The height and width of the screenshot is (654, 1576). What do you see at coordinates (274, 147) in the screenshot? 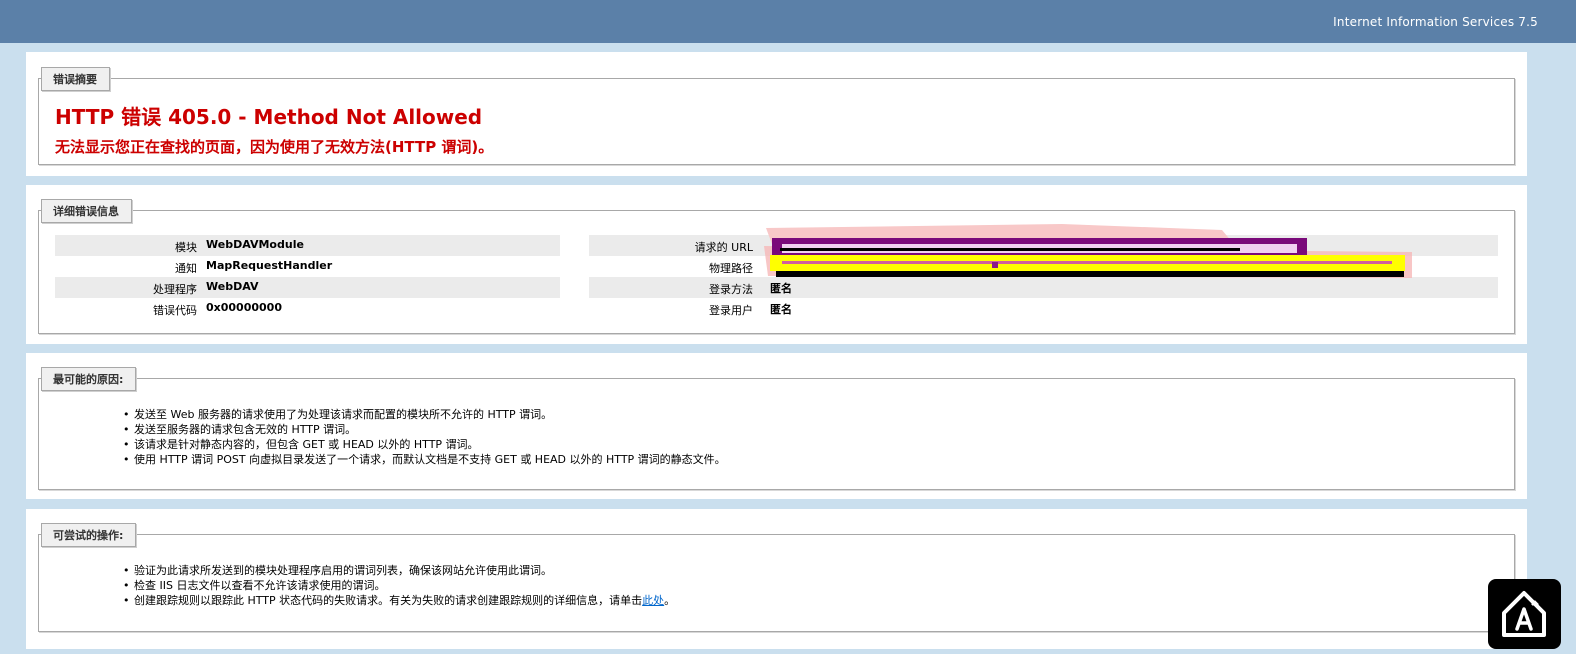
I see `error-subtitle: 无法显示您正在查找的页面，因为使用了无效方法(HTTP 谓词)。` at bounding box center [274, 147].